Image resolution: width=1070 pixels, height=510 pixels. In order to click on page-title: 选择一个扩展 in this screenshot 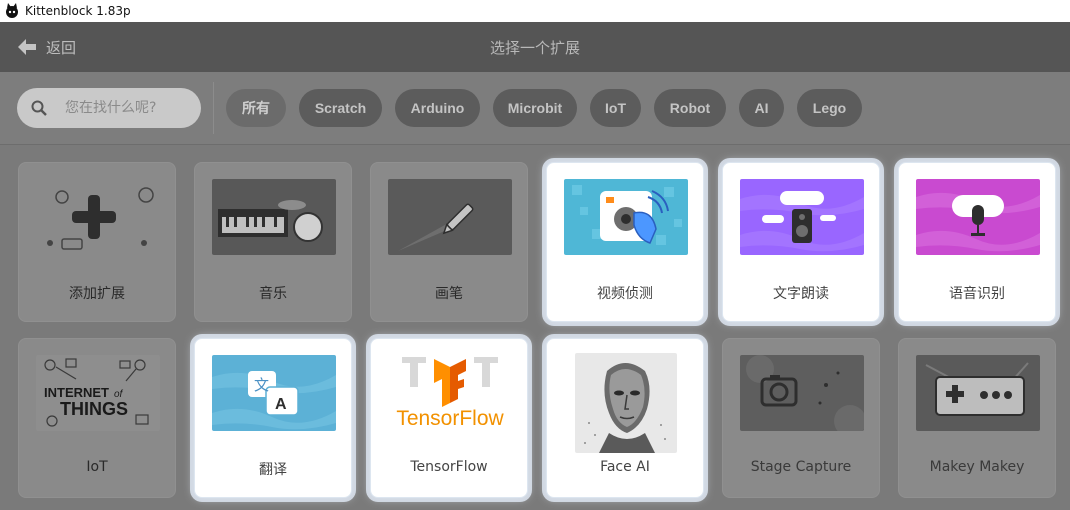, I will do `click(534, 47)`.